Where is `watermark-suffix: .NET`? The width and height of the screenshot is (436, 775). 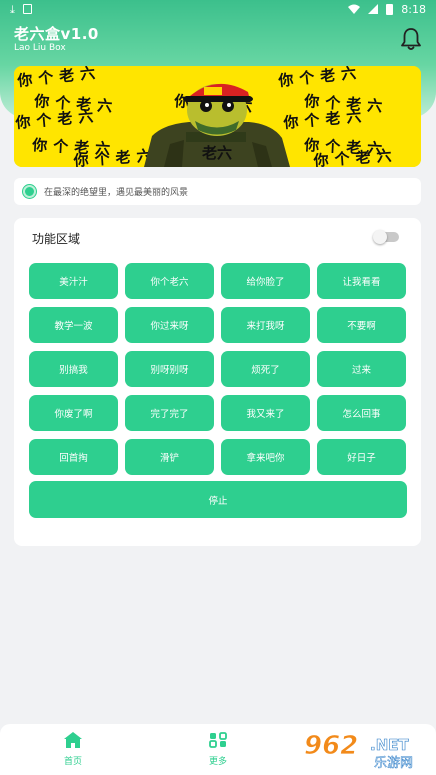
watermark-suffix: .NET is located at coordinates (389, 745).